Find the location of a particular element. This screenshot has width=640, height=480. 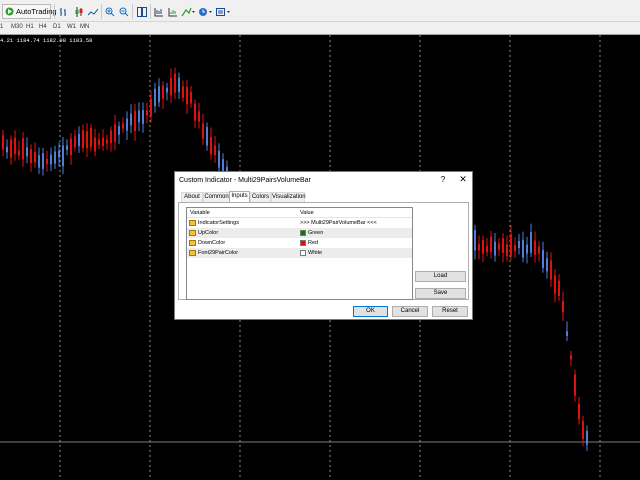

autotrading-button: AutoTrading is located at coordinates (29, 11).